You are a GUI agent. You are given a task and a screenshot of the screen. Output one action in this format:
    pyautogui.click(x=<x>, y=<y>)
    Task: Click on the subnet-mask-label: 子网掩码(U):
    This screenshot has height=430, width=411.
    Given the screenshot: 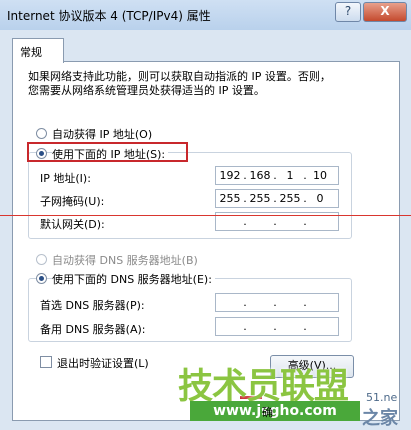 What is the action you would take?
    pyautogui.click(x=72, y=201)
    